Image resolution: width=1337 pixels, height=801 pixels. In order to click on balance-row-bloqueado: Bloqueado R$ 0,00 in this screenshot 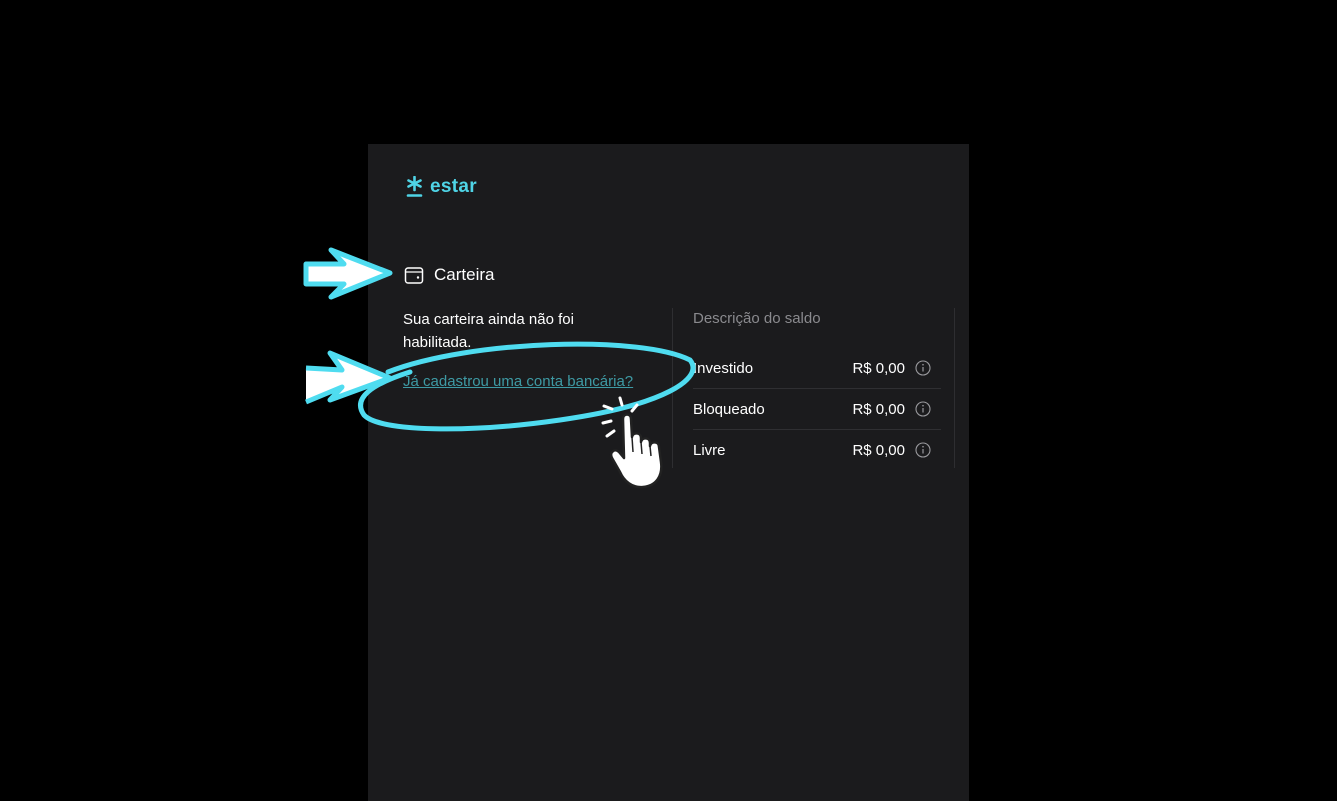, I will do `click(817, 409)`.